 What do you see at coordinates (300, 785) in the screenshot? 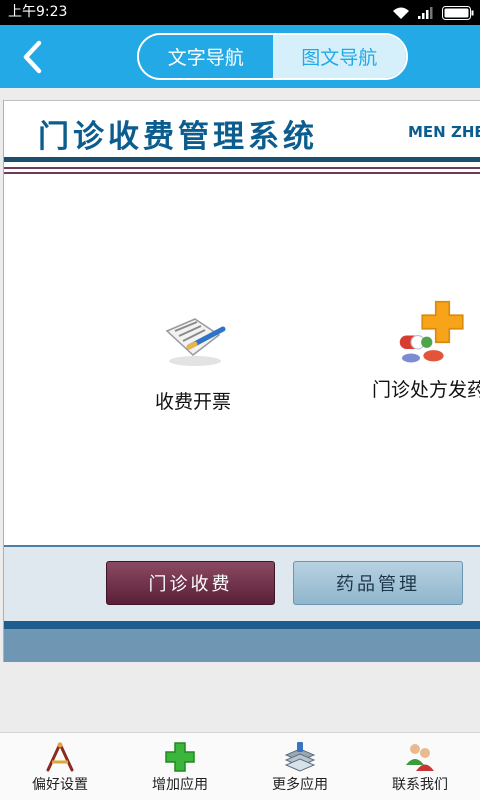
I see `tab-label: 更多应用` at bounding box center [300, 785].